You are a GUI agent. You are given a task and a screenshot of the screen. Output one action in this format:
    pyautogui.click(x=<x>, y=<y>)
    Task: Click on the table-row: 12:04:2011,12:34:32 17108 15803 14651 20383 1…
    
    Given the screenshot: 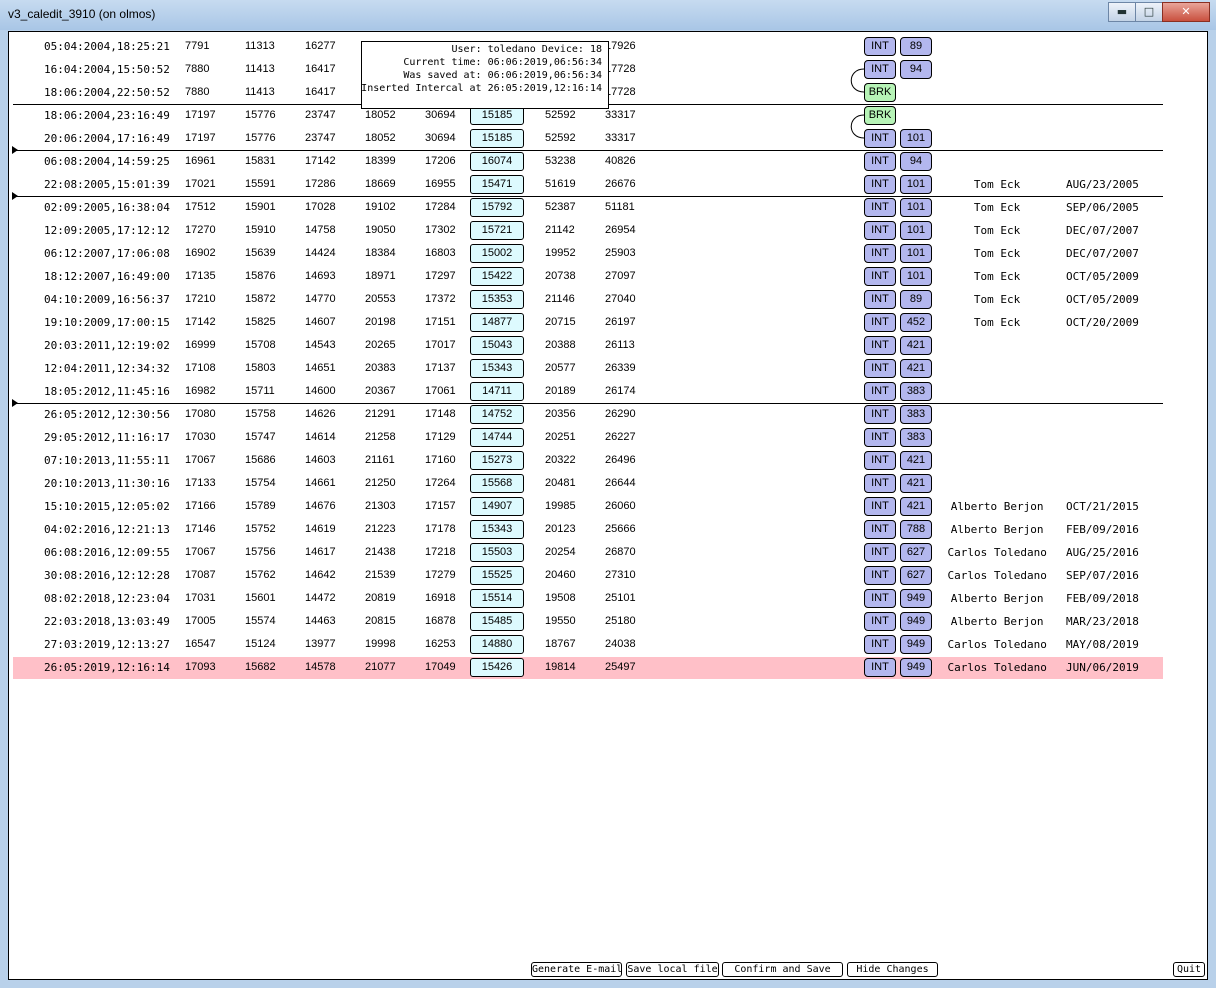 What is the action you would take?
    pyautogui.click(x=588, y=369)
    